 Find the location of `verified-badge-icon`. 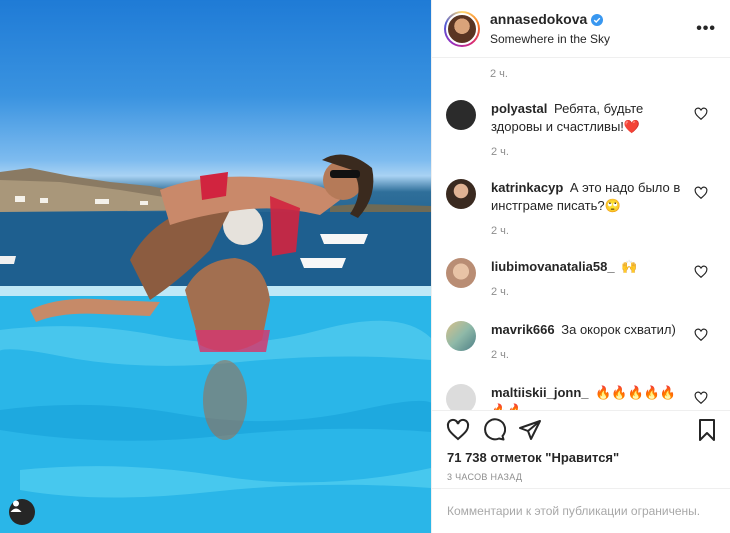

verified-badge-icon is located at coordinates (597, 19).